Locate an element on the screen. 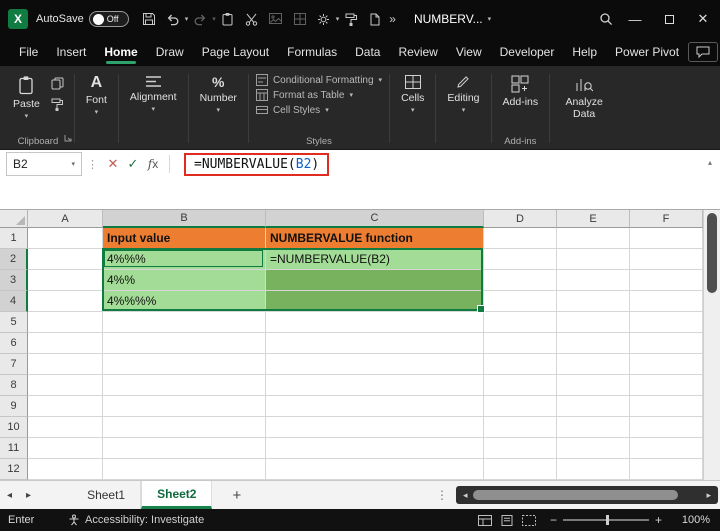 Image resolution: width=720 pixels, height=531 pixels. cell-f4 is located at coordinates (666, 301).